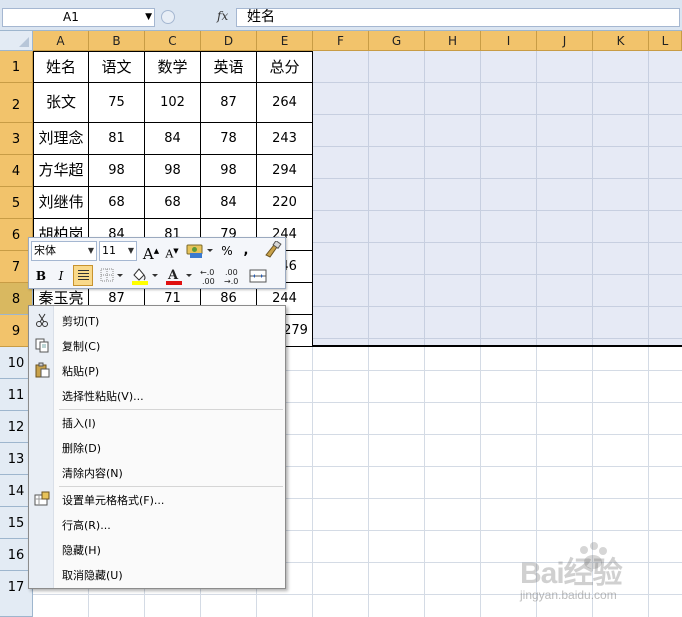  What do you see at coordinates (16, 139) in the screenshot?
I see `row-header-3: 3` at bounding box center [16, 139].